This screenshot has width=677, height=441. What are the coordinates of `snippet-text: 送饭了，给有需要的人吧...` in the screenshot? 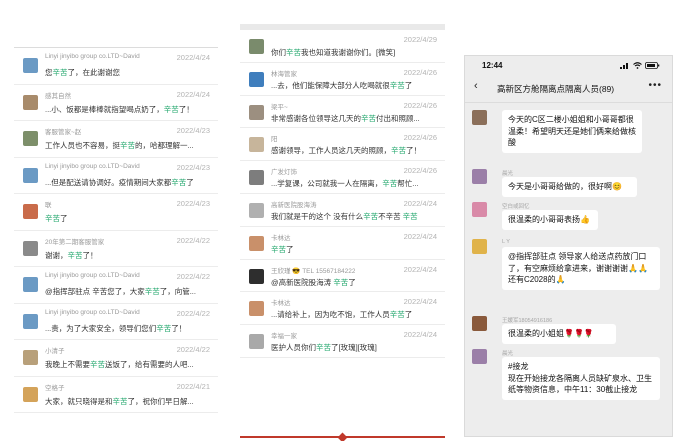 It's located at (149, 364).